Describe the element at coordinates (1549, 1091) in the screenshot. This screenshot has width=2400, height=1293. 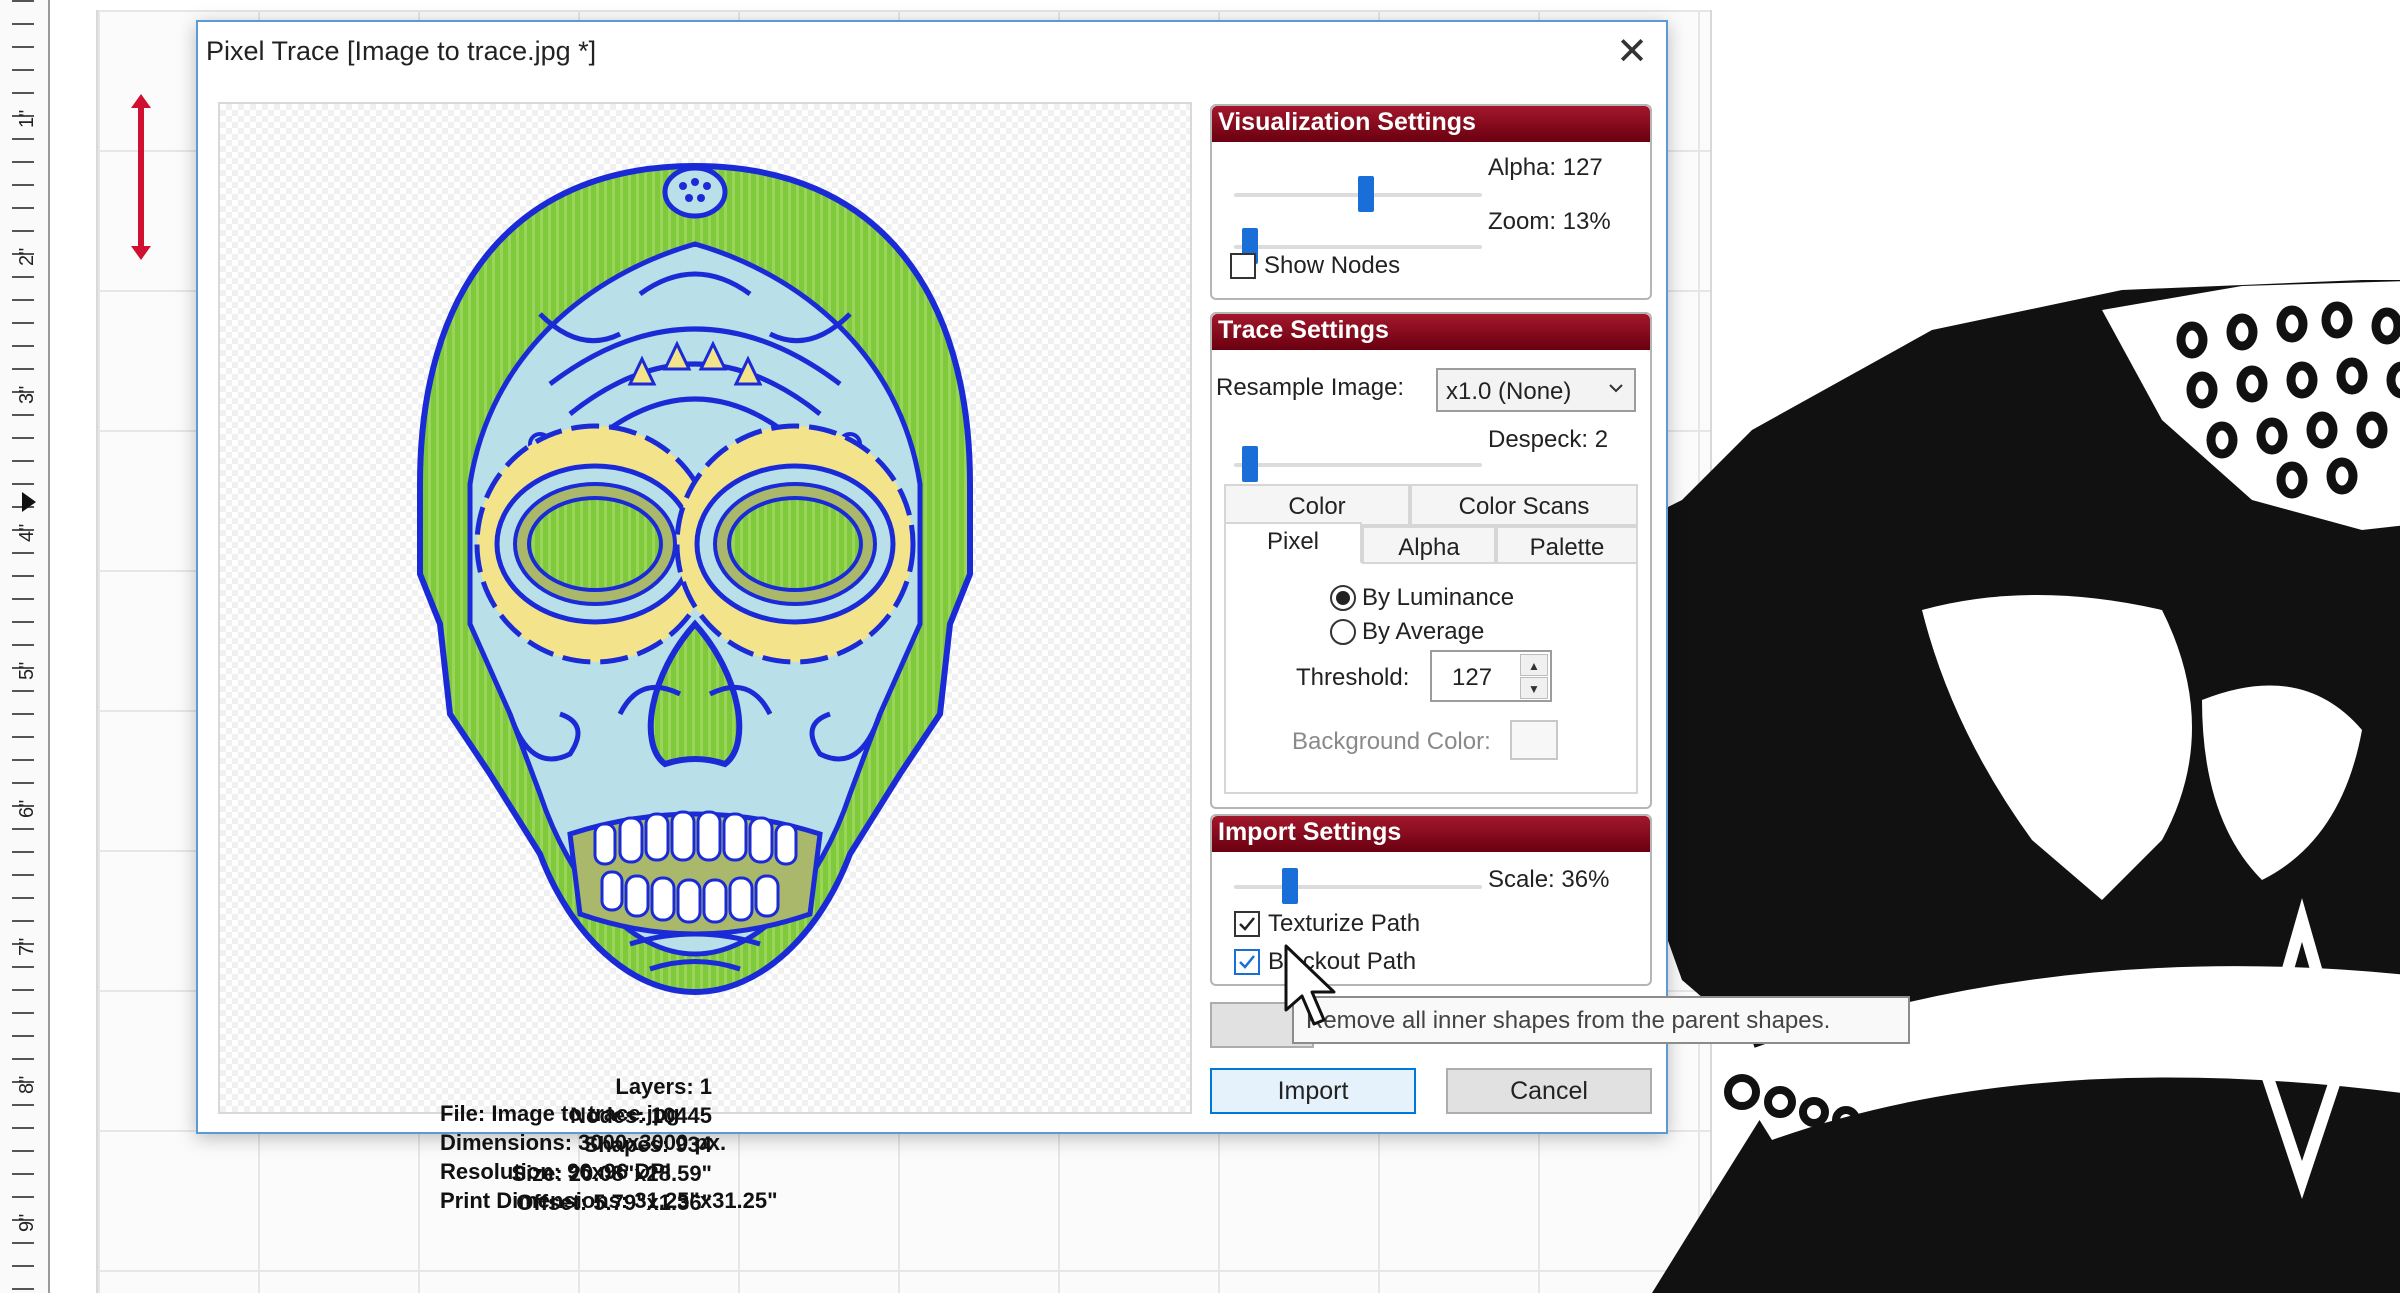
I see `cancel-button: Cancel` at that location.